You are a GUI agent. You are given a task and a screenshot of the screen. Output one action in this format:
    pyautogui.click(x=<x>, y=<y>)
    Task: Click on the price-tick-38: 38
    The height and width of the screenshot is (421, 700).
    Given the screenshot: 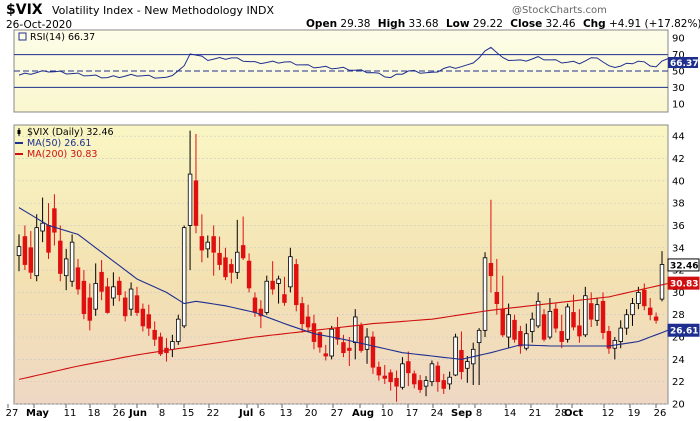 What is the action you would take?
    pyautogui.click(x=678, y=204)
    